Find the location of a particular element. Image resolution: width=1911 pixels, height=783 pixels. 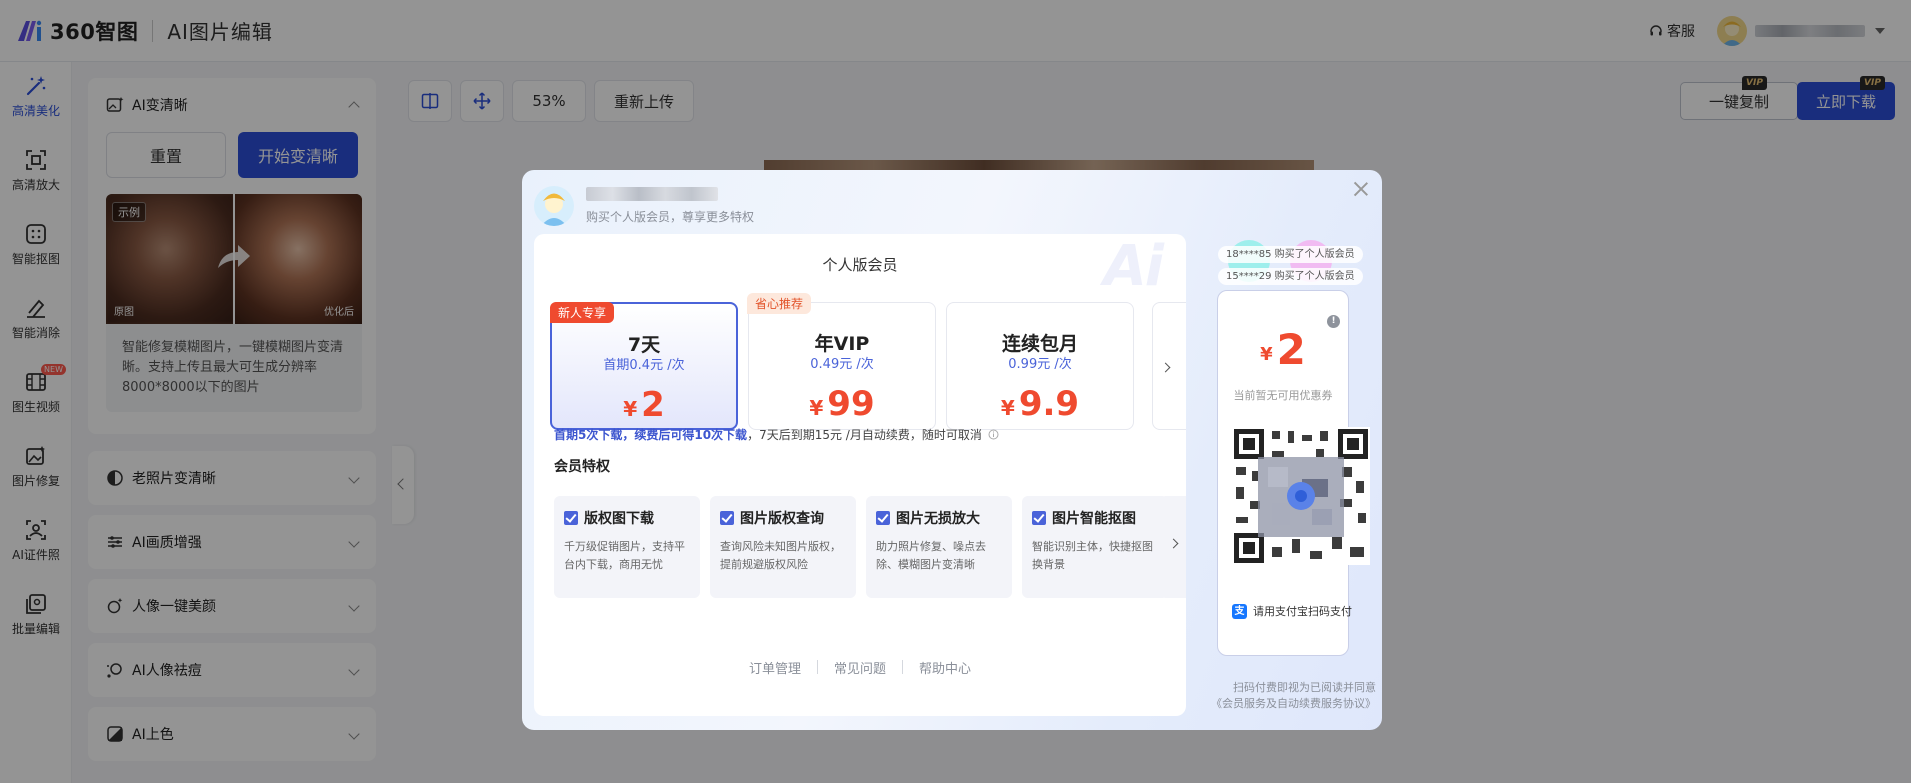

perk-title: 图片版权查询 is located at coordinates (782, 519).